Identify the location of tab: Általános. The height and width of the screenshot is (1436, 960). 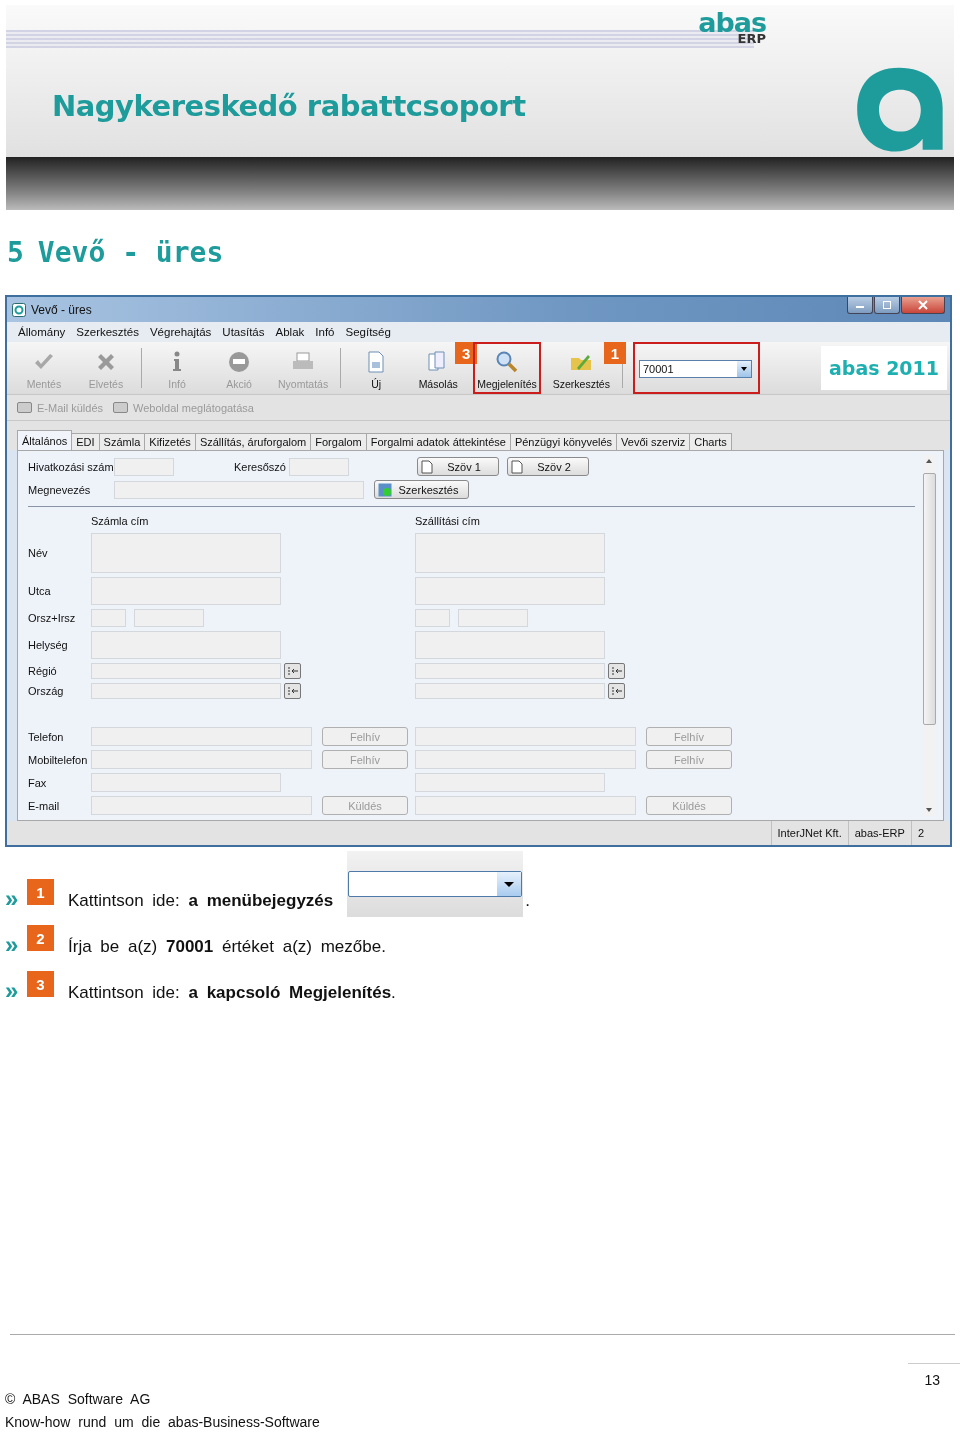
(45, 440).